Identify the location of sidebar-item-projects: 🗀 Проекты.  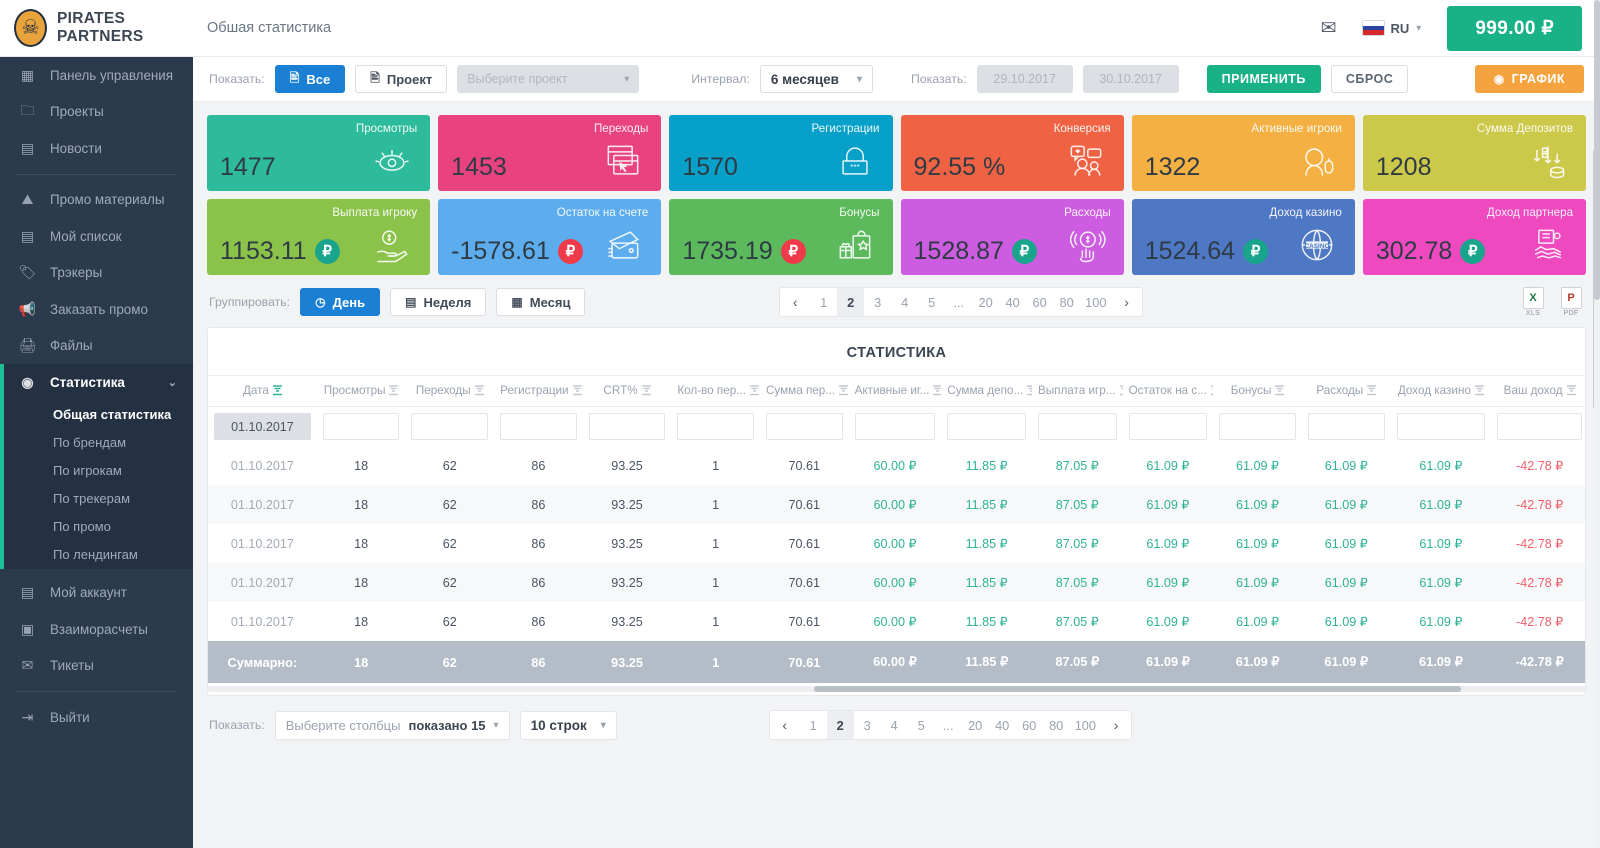
(96, 112).